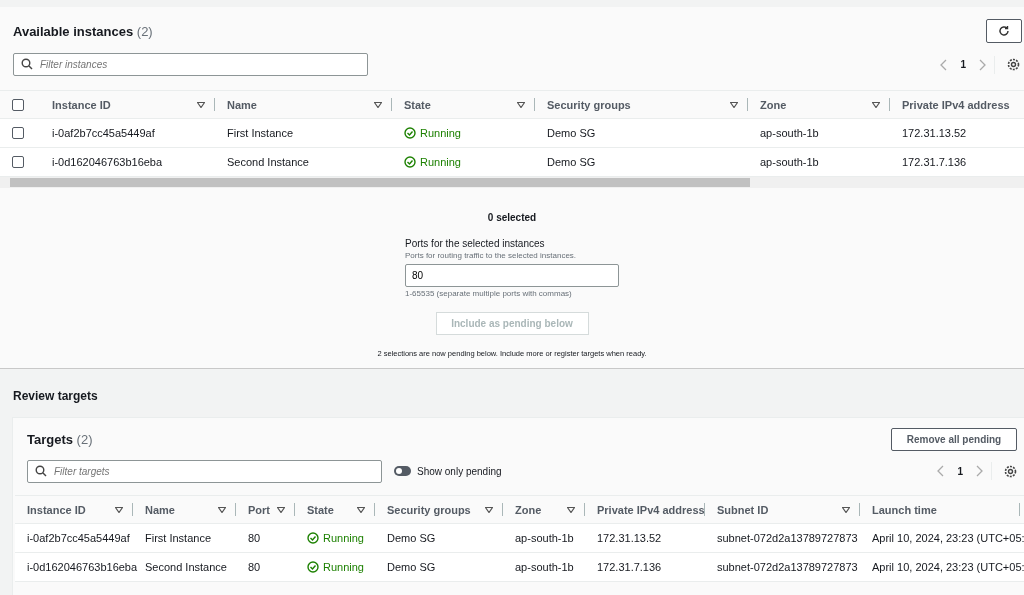 This screenshot has width=1024, height=595. Describe the element at coordinates (60, 439) in the screenshot. I see `card-title: Targets (2)` at that location.